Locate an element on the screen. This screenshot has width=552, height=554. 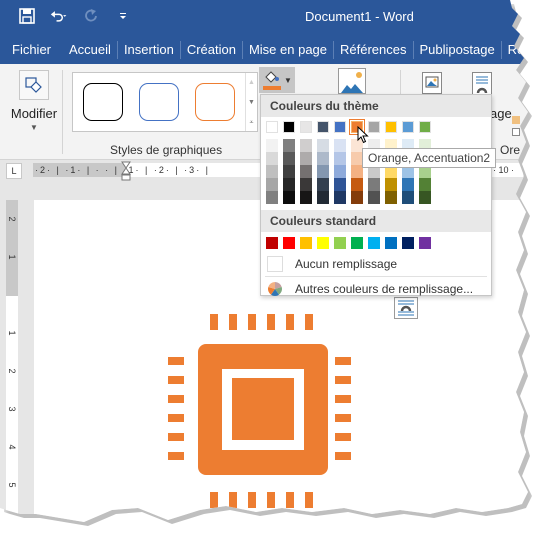
tab-selector: L is located at coordinates (14, 171).